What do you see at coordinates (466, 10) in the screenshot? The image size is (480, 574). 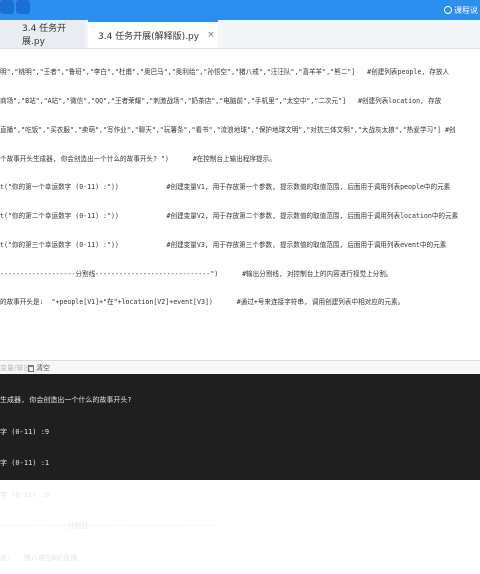 I see `course-label: 课程说` at bounding box center [466, 10].